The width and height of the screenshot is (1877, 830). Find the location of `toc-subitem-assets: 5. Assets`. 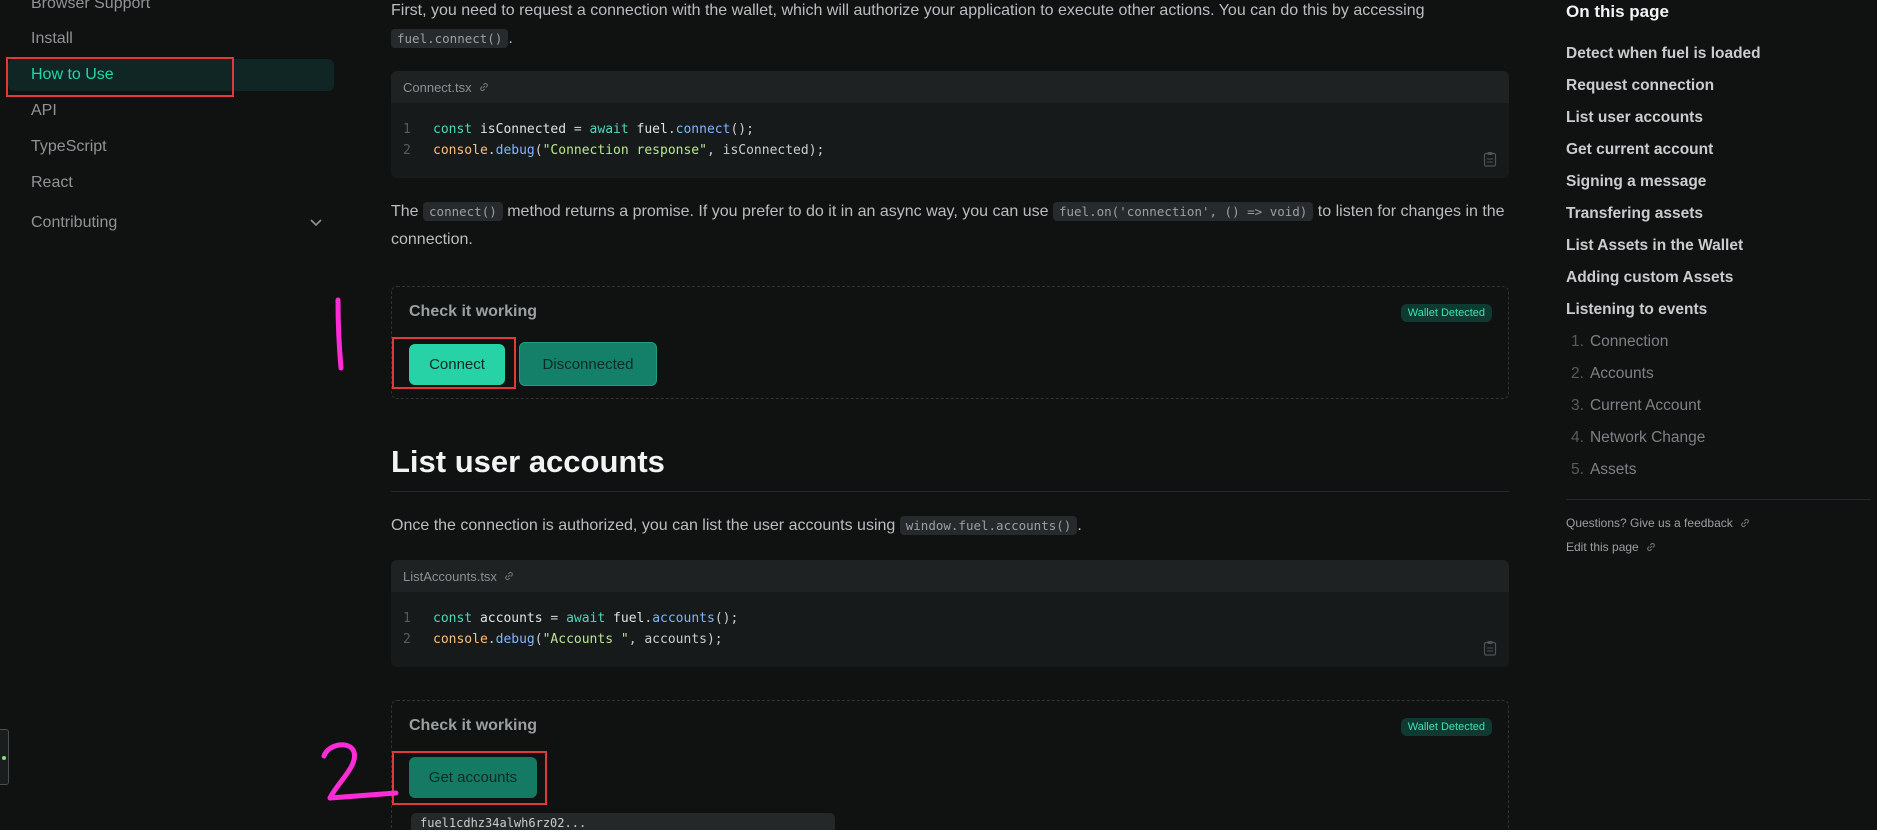

toc-subitem-assets: 5. Assets is located at coordinates (1603, 470).